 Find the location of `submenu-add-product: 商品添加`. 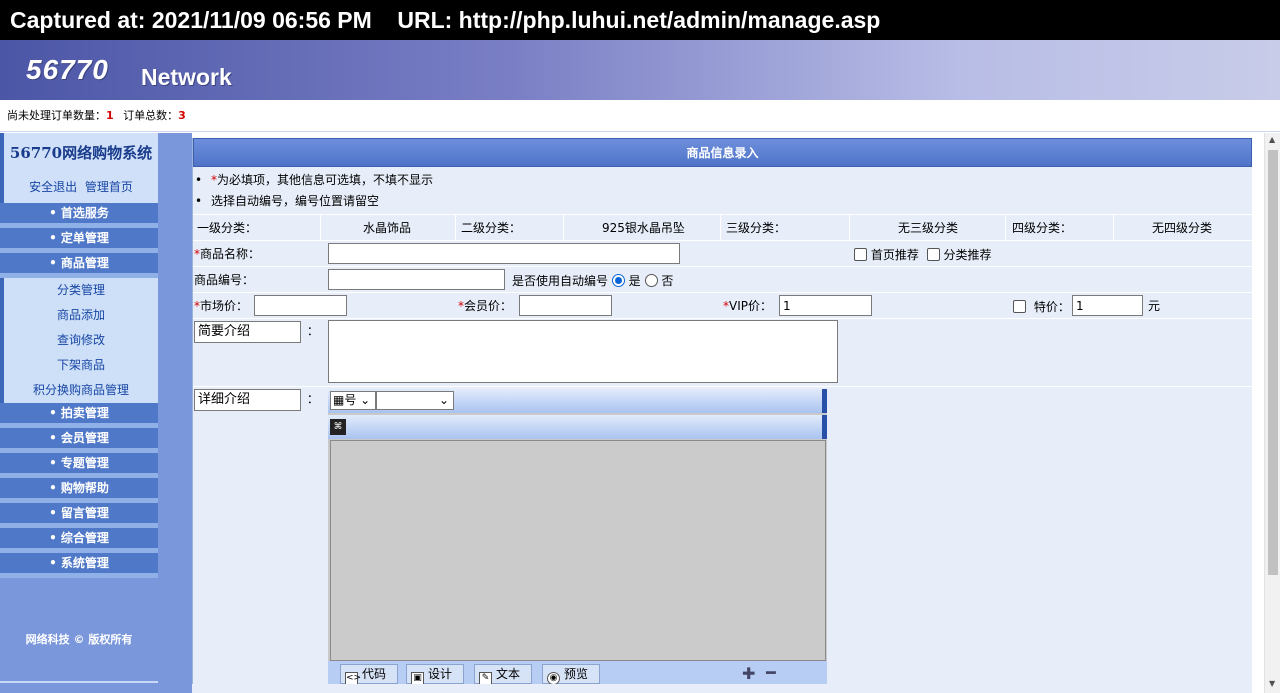

submenu-add-product: 商品添加 is located at coordinates (79, 315).